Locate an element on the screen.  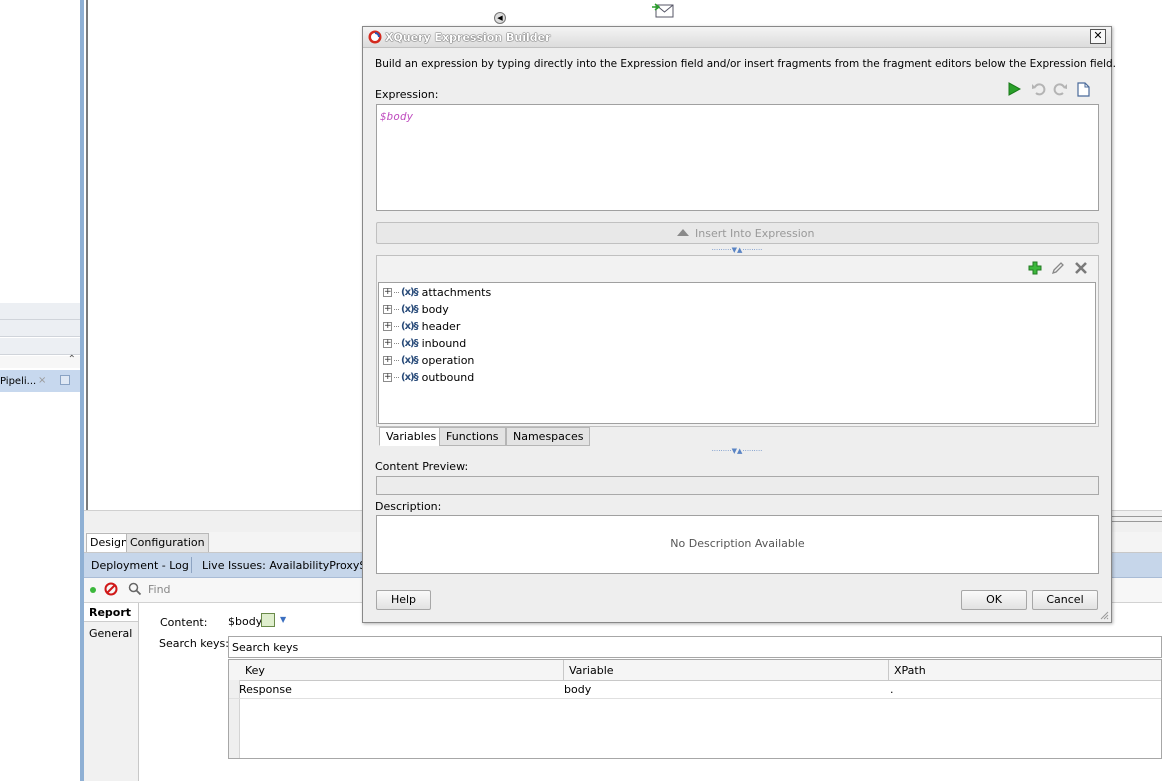
cell-variable: body is located at coordinates (578, 689).